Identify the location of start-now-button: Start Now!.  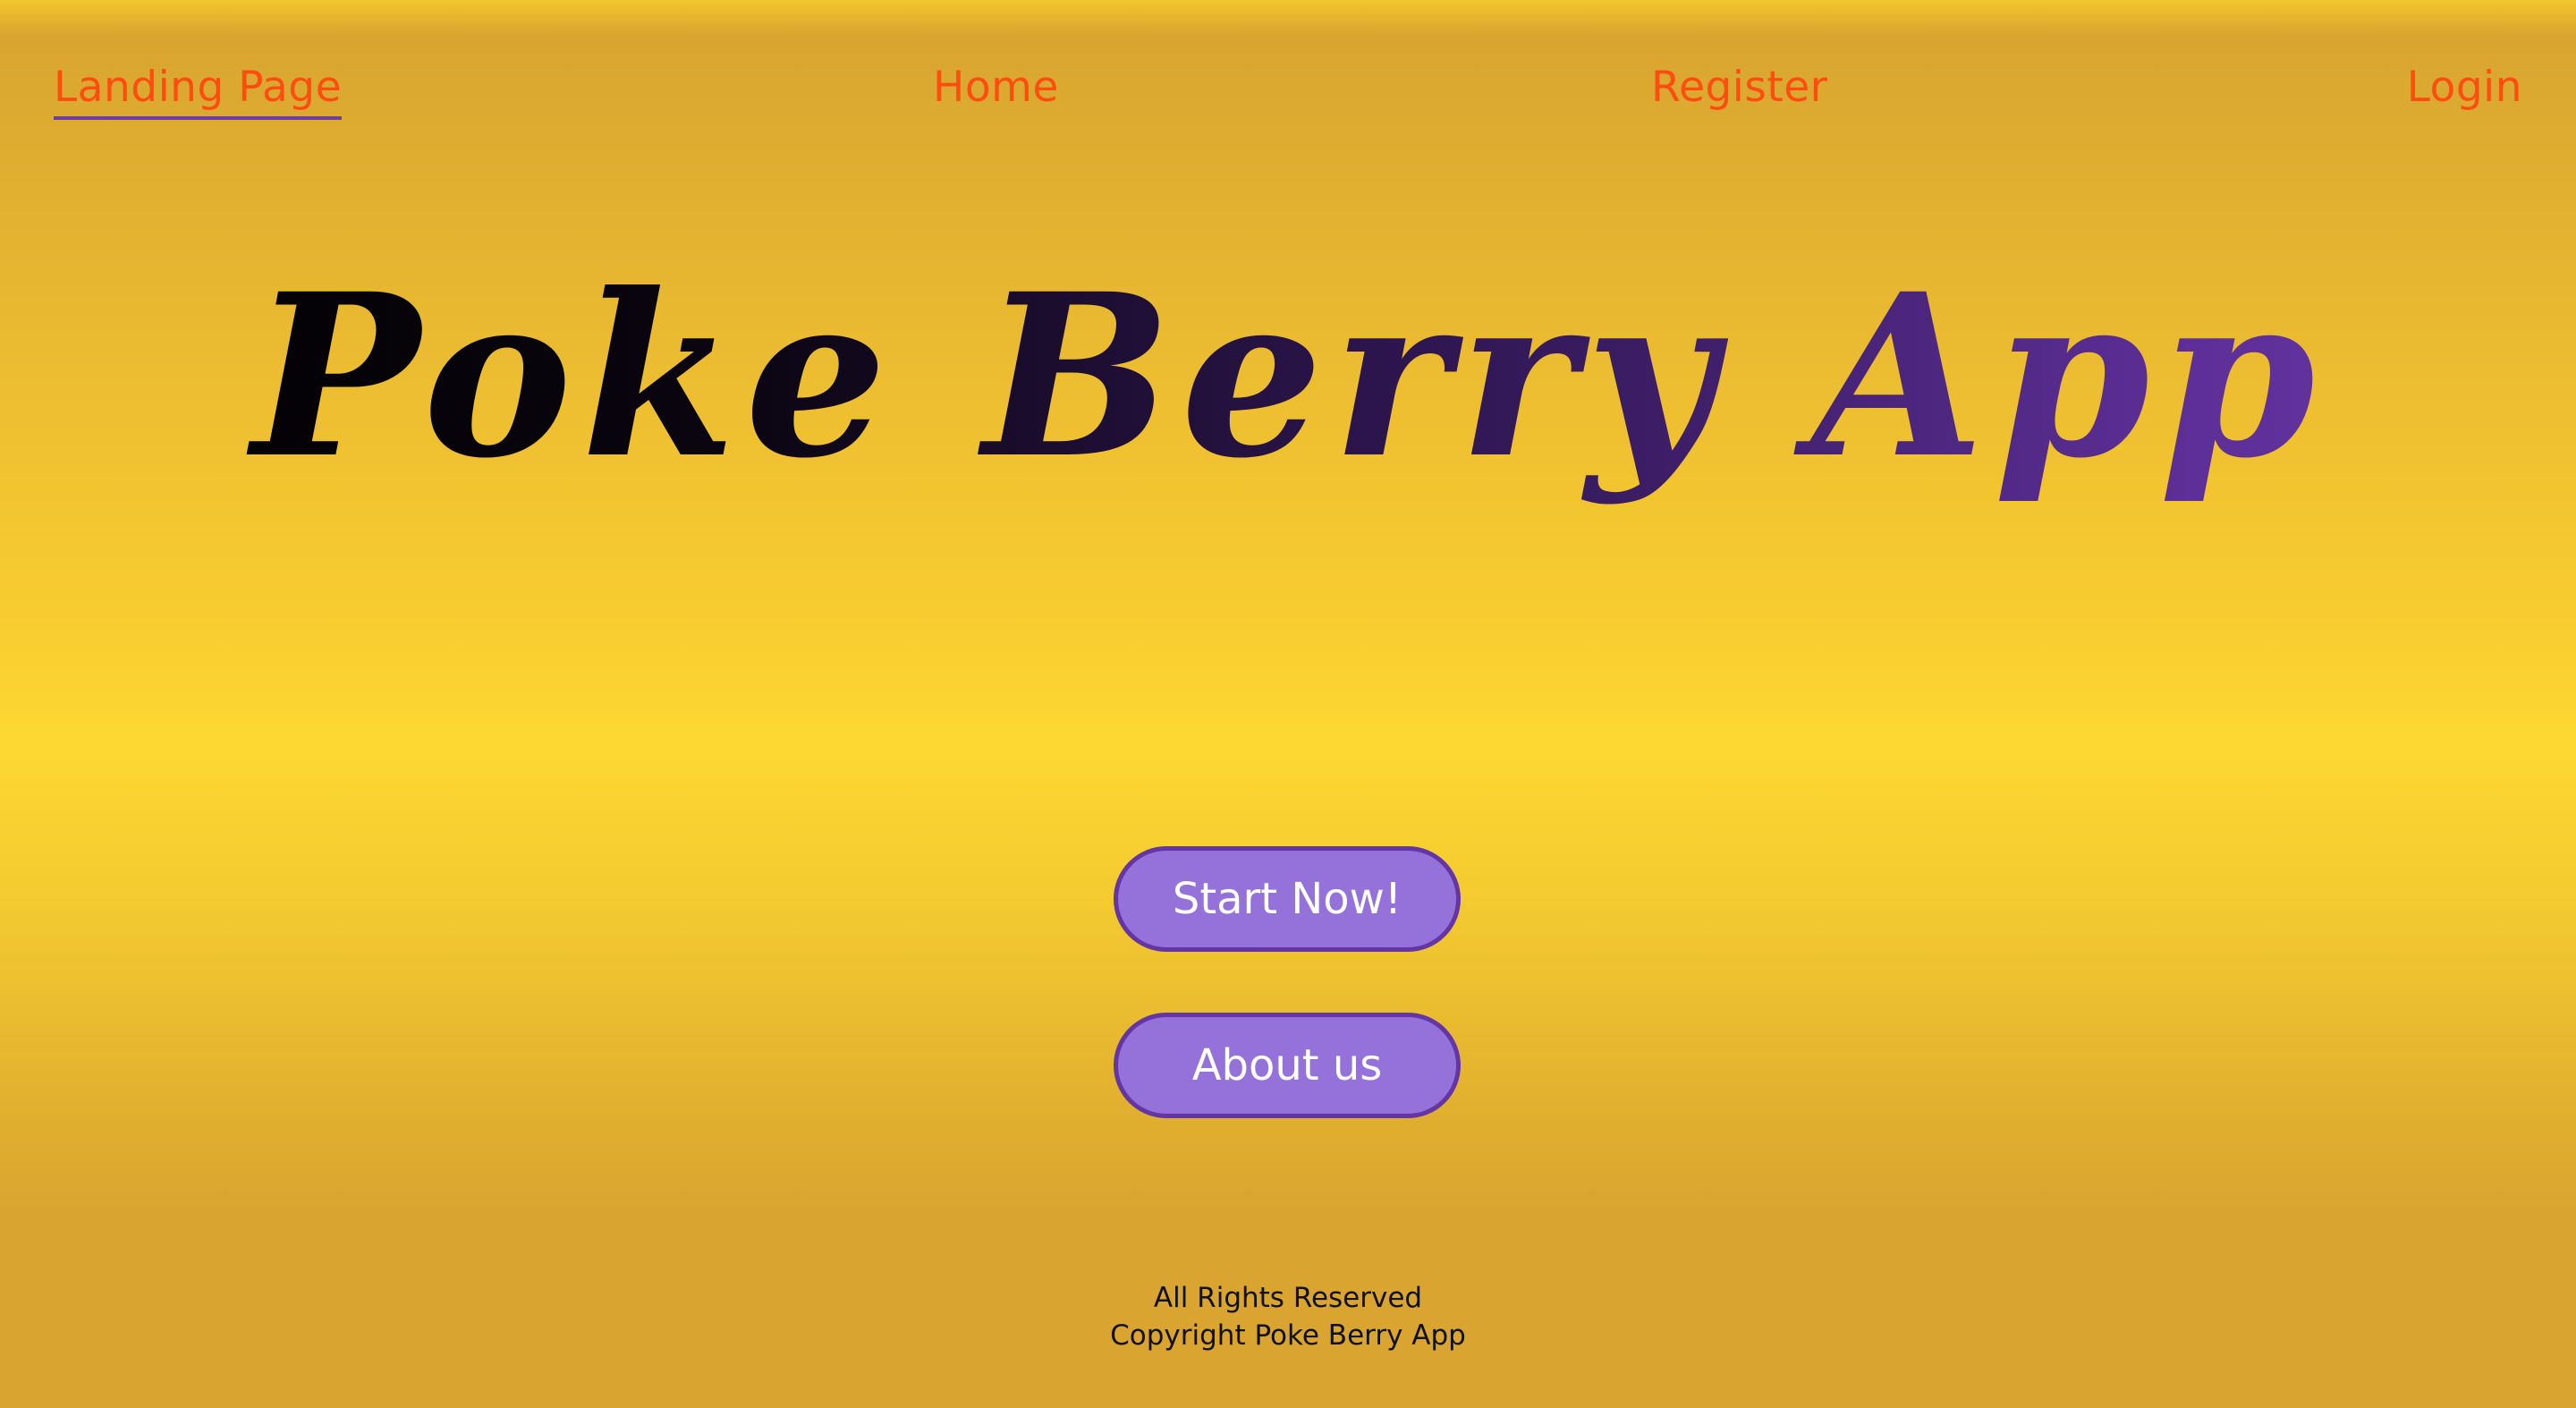
(1287, 899).